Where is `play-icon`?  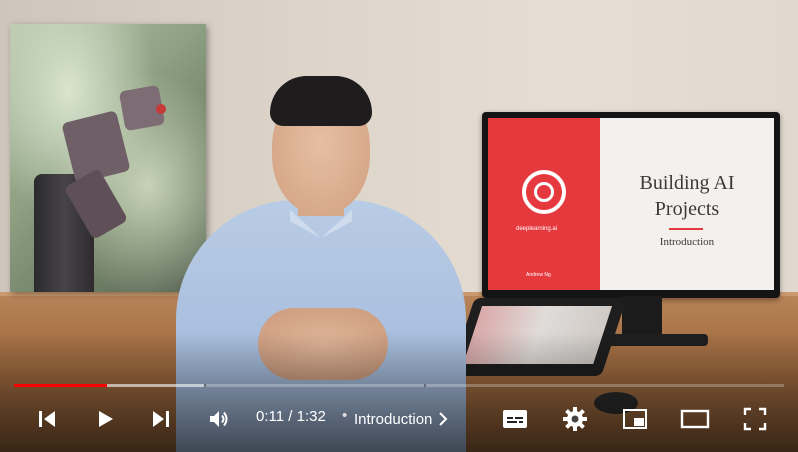 play-icon is located at coordinates (105, 419).